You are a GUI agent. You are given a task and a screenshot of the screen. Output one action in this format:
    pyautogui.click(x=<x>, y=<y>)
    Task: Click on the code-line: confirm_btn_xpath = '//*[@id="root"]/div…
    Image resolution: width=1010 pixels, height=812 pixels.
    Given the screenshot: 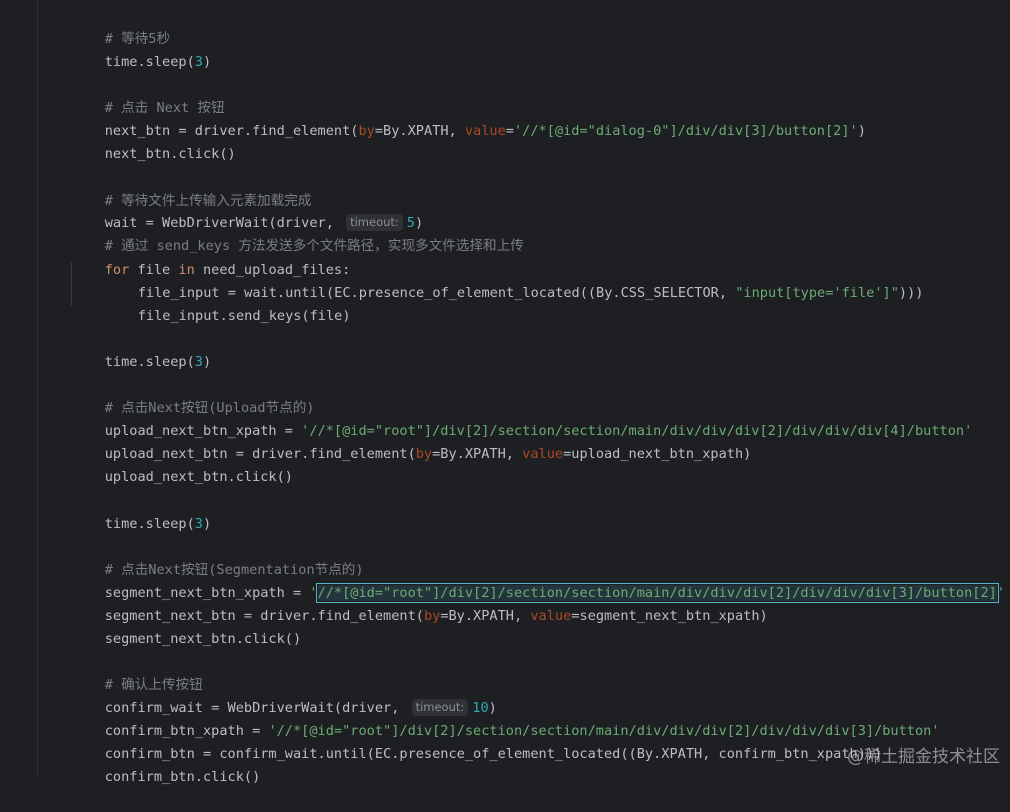 What is the action you would take?
    pyautogui.click(x=506, y=718)
    